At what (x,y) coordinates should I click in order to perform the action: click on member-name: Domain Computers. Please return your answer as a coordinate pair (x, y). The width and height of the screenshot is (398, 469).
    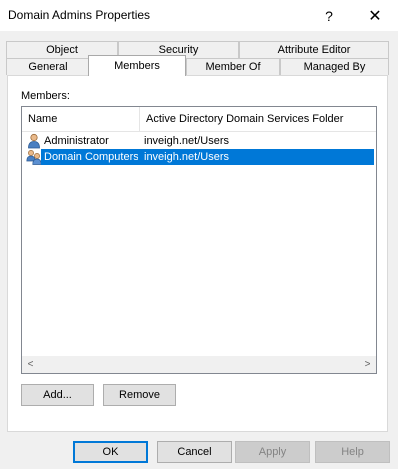
    Looking at the image, I should click on (91, 157).